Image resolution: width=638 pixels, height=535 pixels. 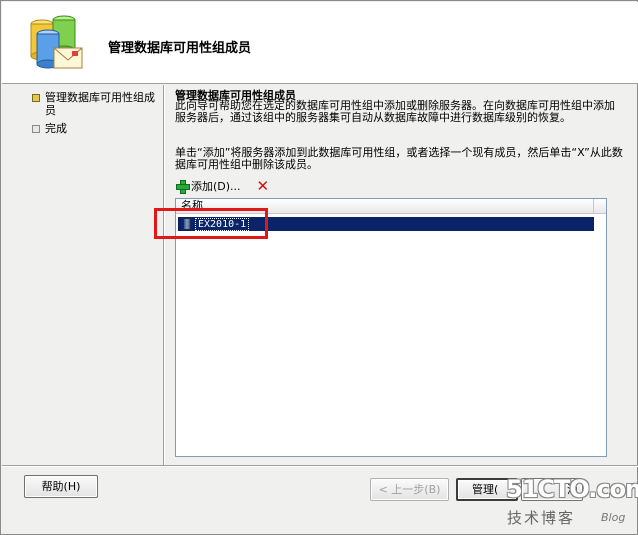 What do you see at coordinates (211, 223) in the screenshot?
I see `annotation-highlight-box` at bounding box center [211, 223].